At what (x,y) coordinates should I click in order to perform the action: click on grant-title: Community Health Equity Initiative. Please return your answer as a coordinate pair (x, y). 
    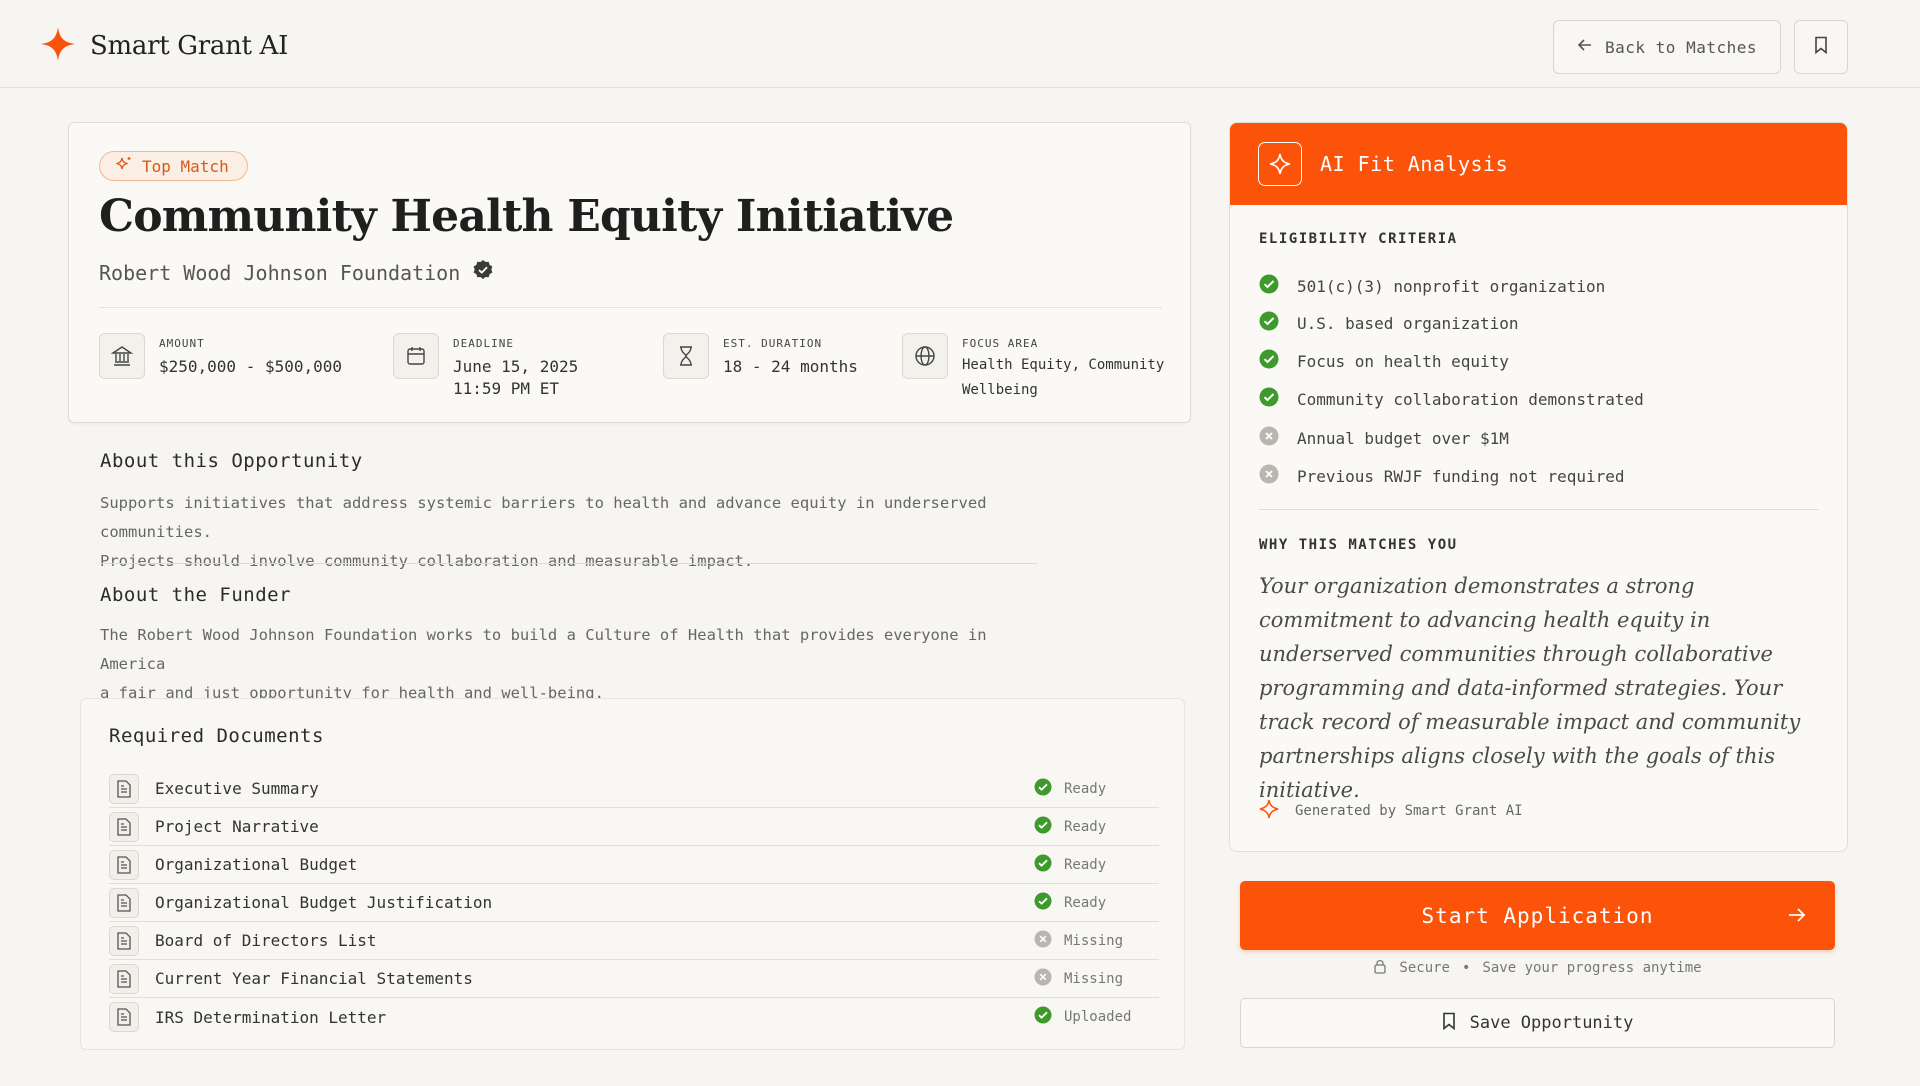
    Looking at the image, I should click on (526, 216).